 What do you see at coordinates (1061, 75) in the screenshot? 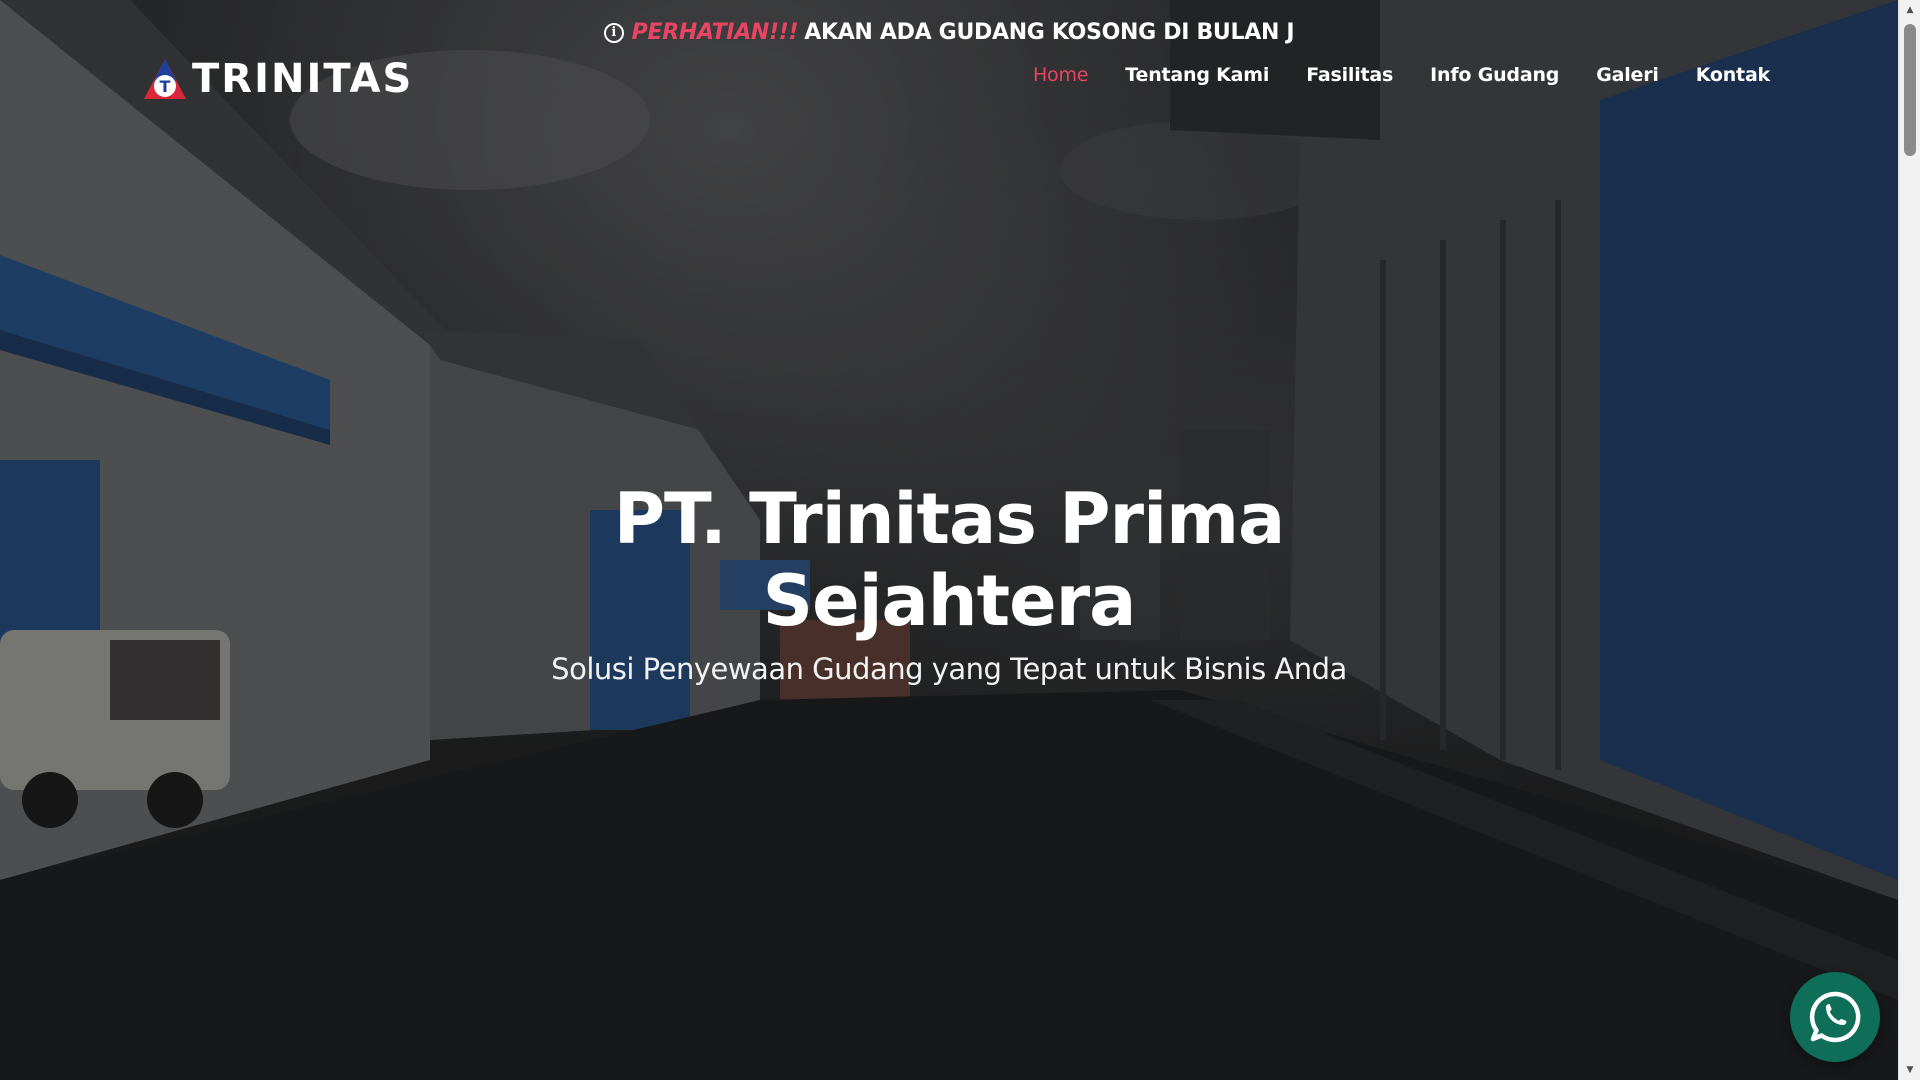
I see `nav-home: Home` at bounding box center [1061, 75].